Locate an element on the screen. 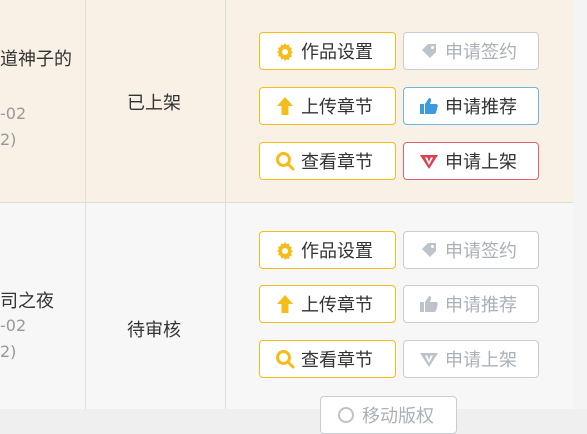 The width and height of the screenshot is (587, 434). button-label: 移动版权 is located at coordinates (398, 416).